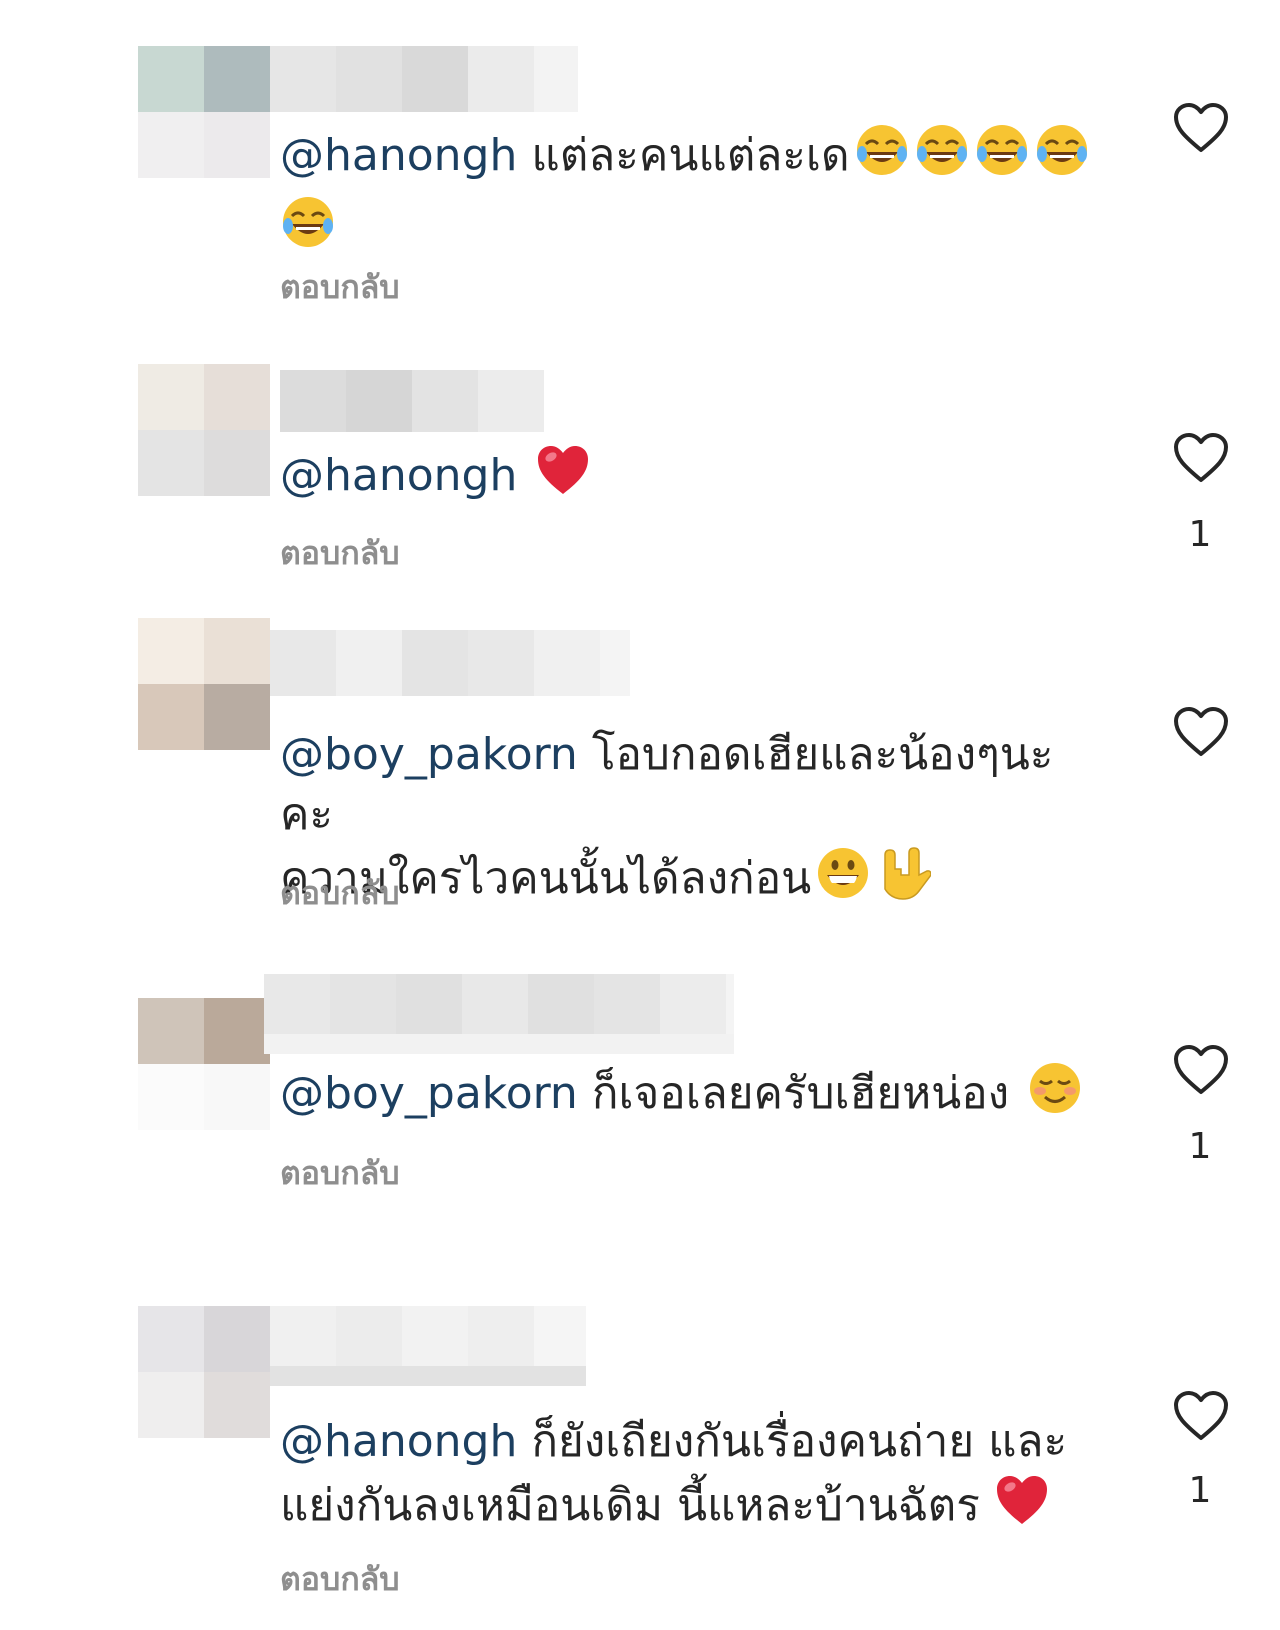 The image size is (1280, 1630). What do you see at coordinates (1055, 1096) in the screenshot?
I see `smiling-face-emoji` at bounding box center [1055, 1096].